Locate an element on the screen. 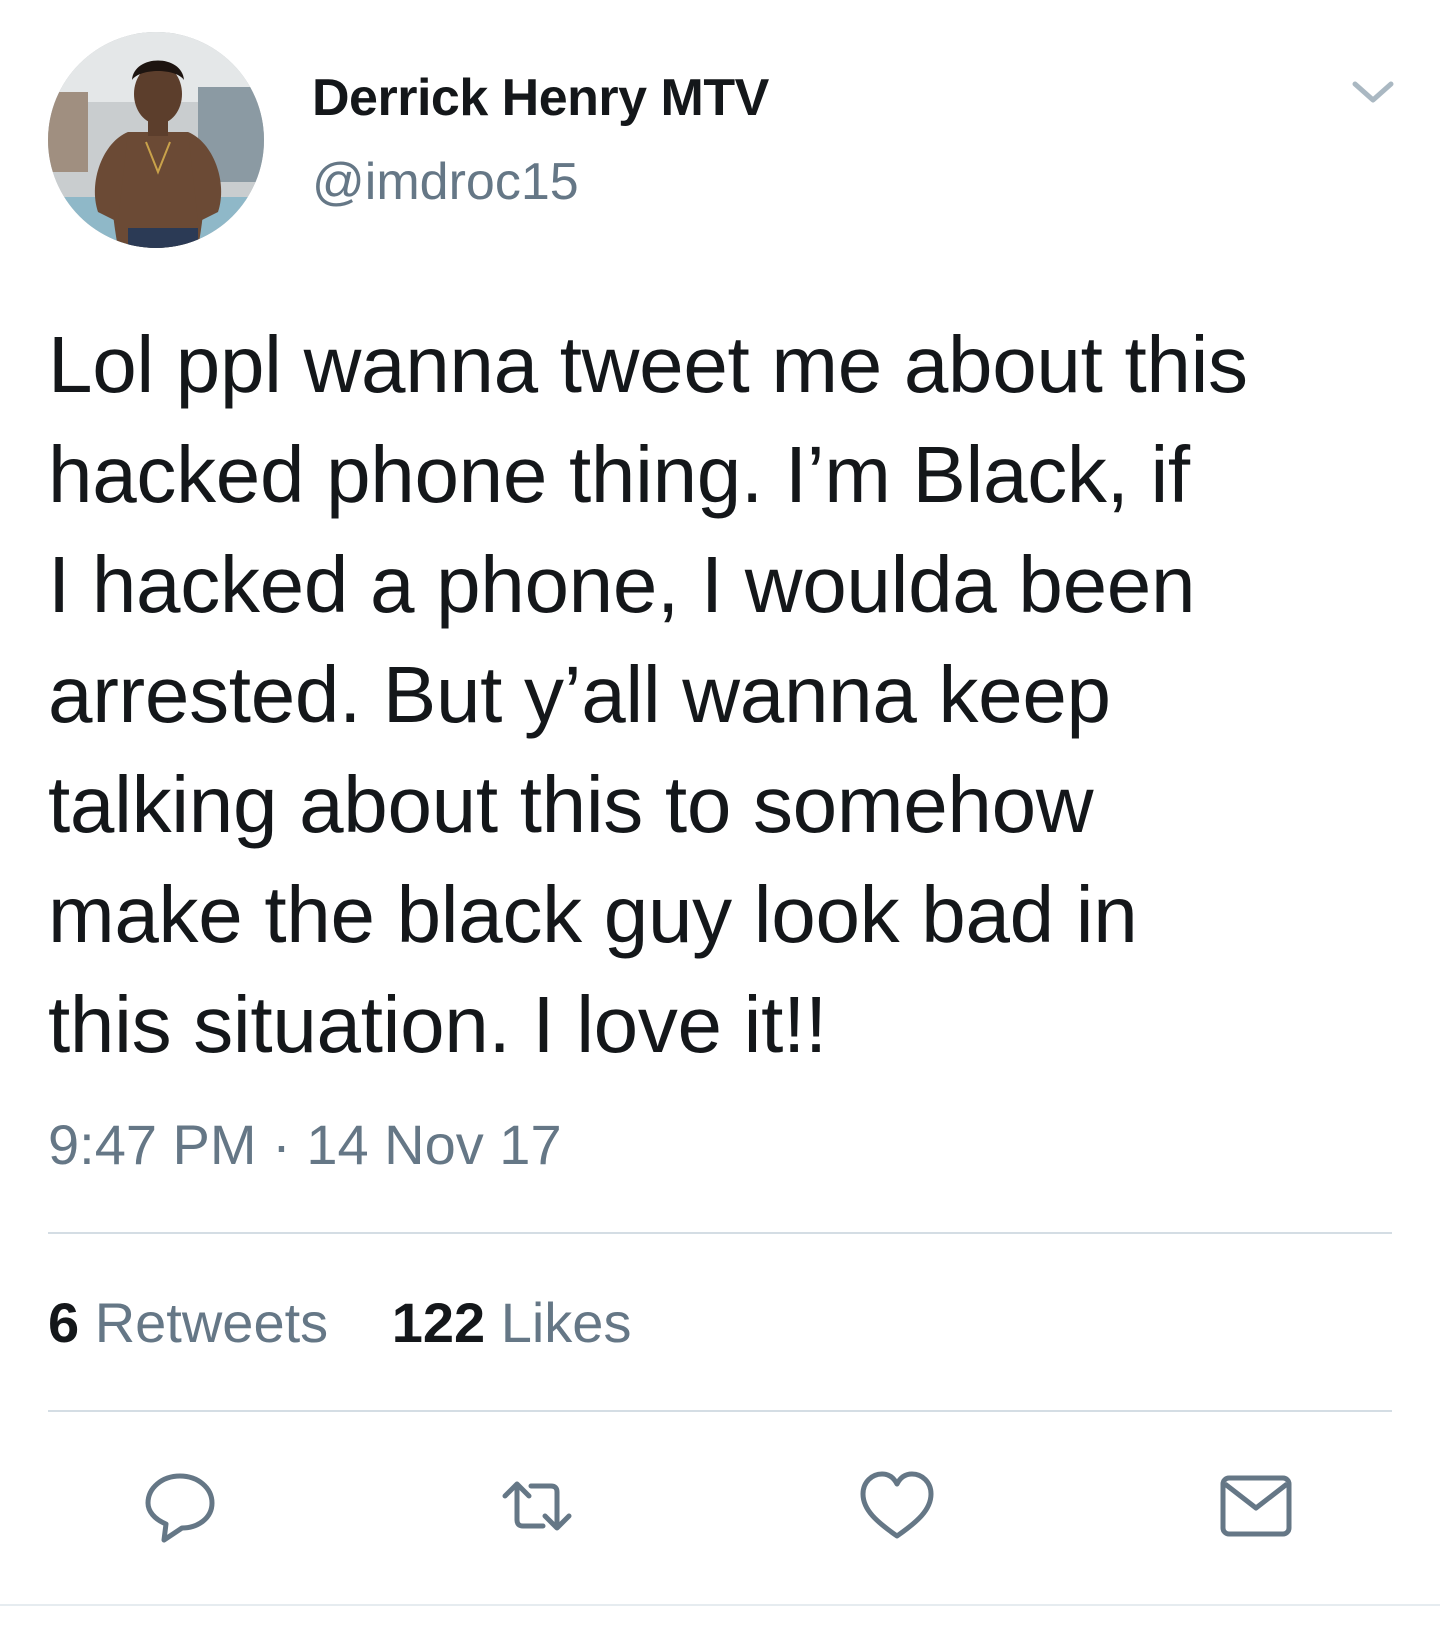 Image resolution: width=1440 pixels, height=1638 pixels. avatar is located at coordinates (156, 140).